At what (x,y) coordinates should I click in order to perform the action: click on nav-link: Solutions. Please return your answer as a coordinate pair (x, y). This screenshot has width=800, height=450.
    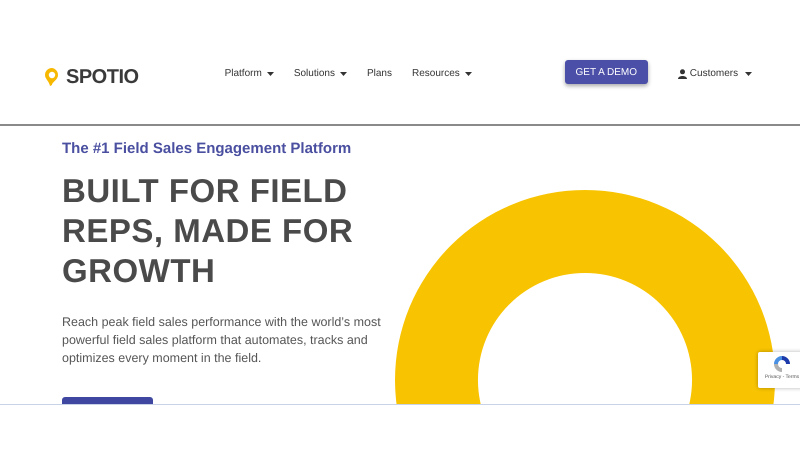
    Looking at the image, I should click on (320, 73).